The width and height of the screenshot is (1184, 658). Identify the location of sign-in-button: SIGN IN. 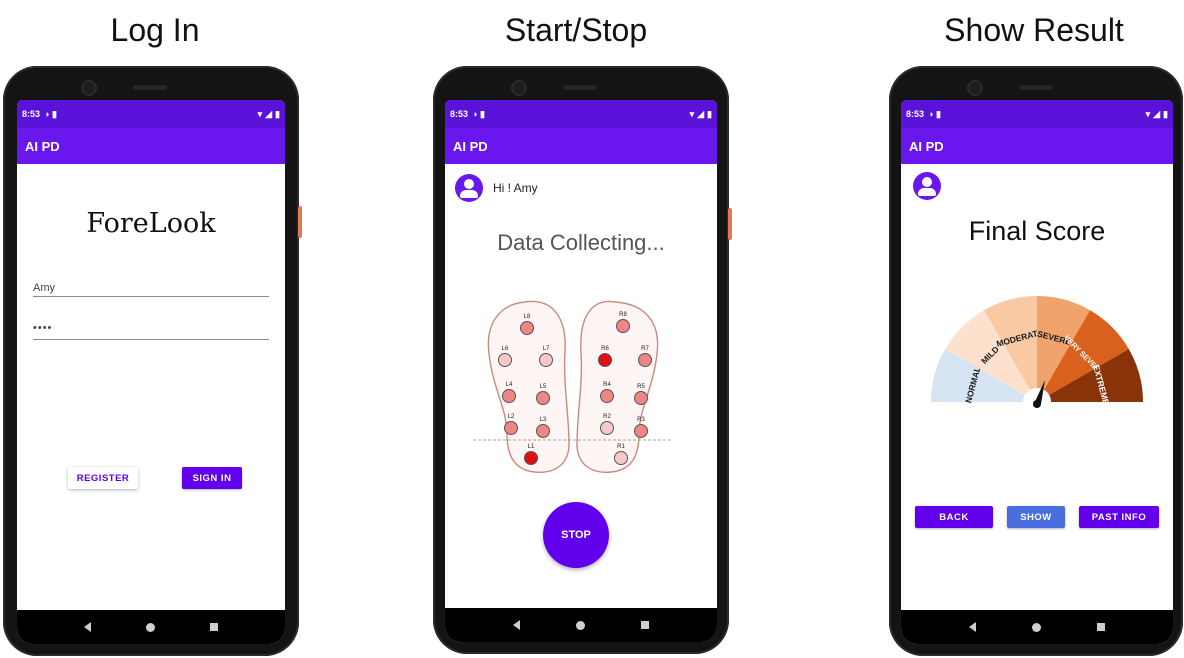
(212, 478).